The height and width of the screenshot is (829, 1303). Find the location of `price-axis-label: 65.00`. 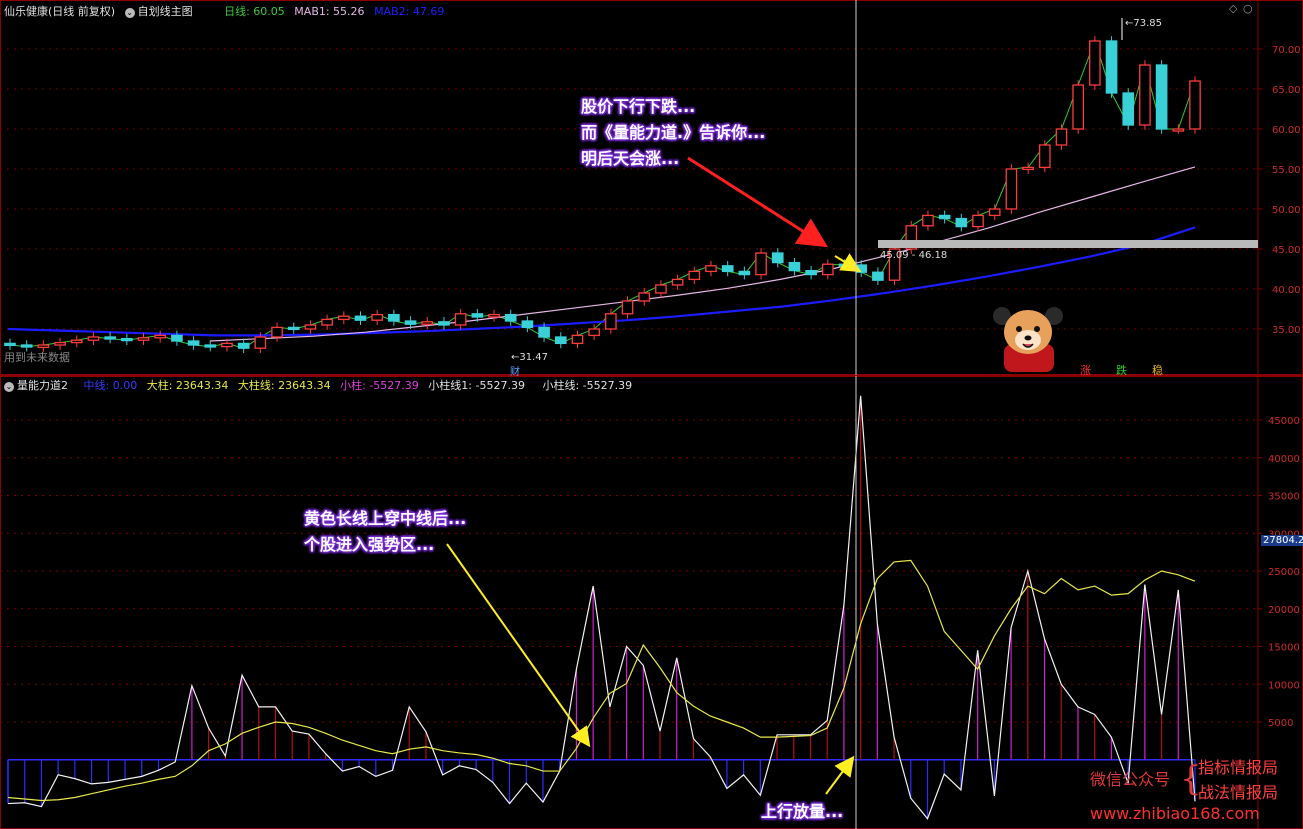

price-axis-label: 65.00 is located at coordinates (1286, 90).